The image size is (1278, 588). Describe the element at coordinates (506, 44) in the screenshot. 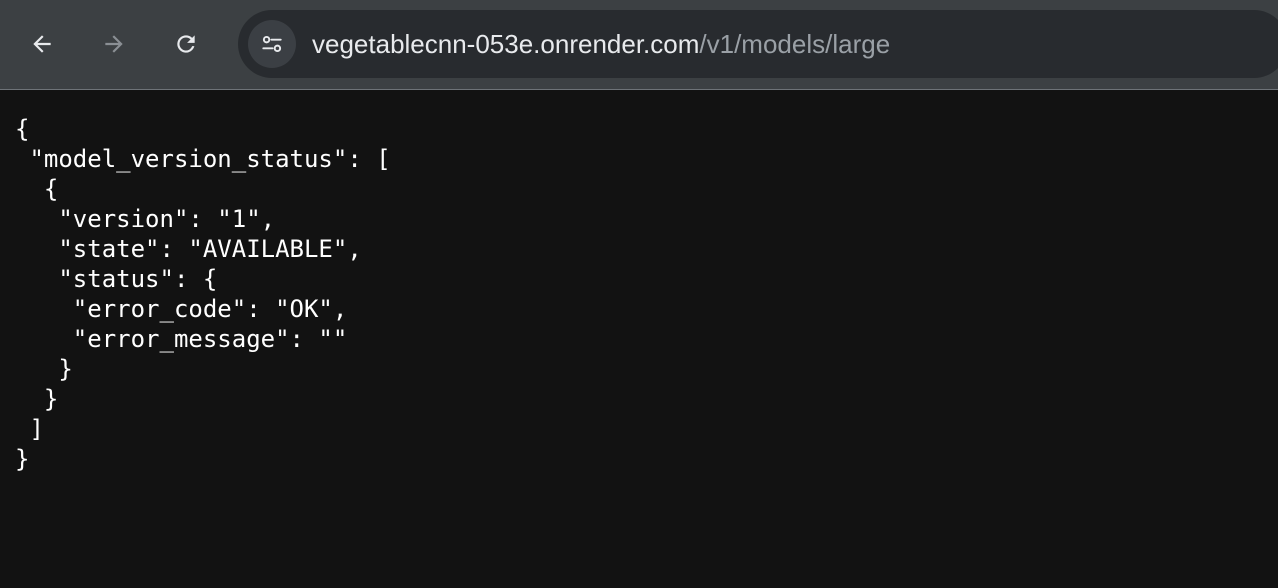

I see `url-host: vegetablecnn-053e.onrender.com` at that location.